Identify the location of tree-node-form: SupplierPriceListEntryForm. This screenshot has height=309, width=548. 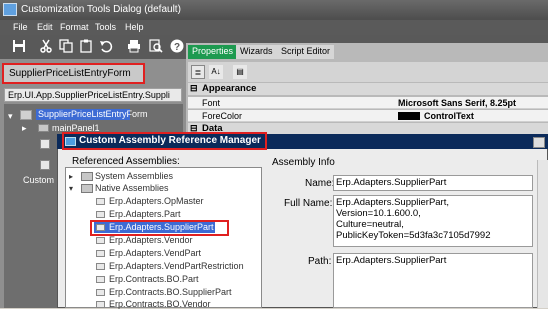
(92, 114).